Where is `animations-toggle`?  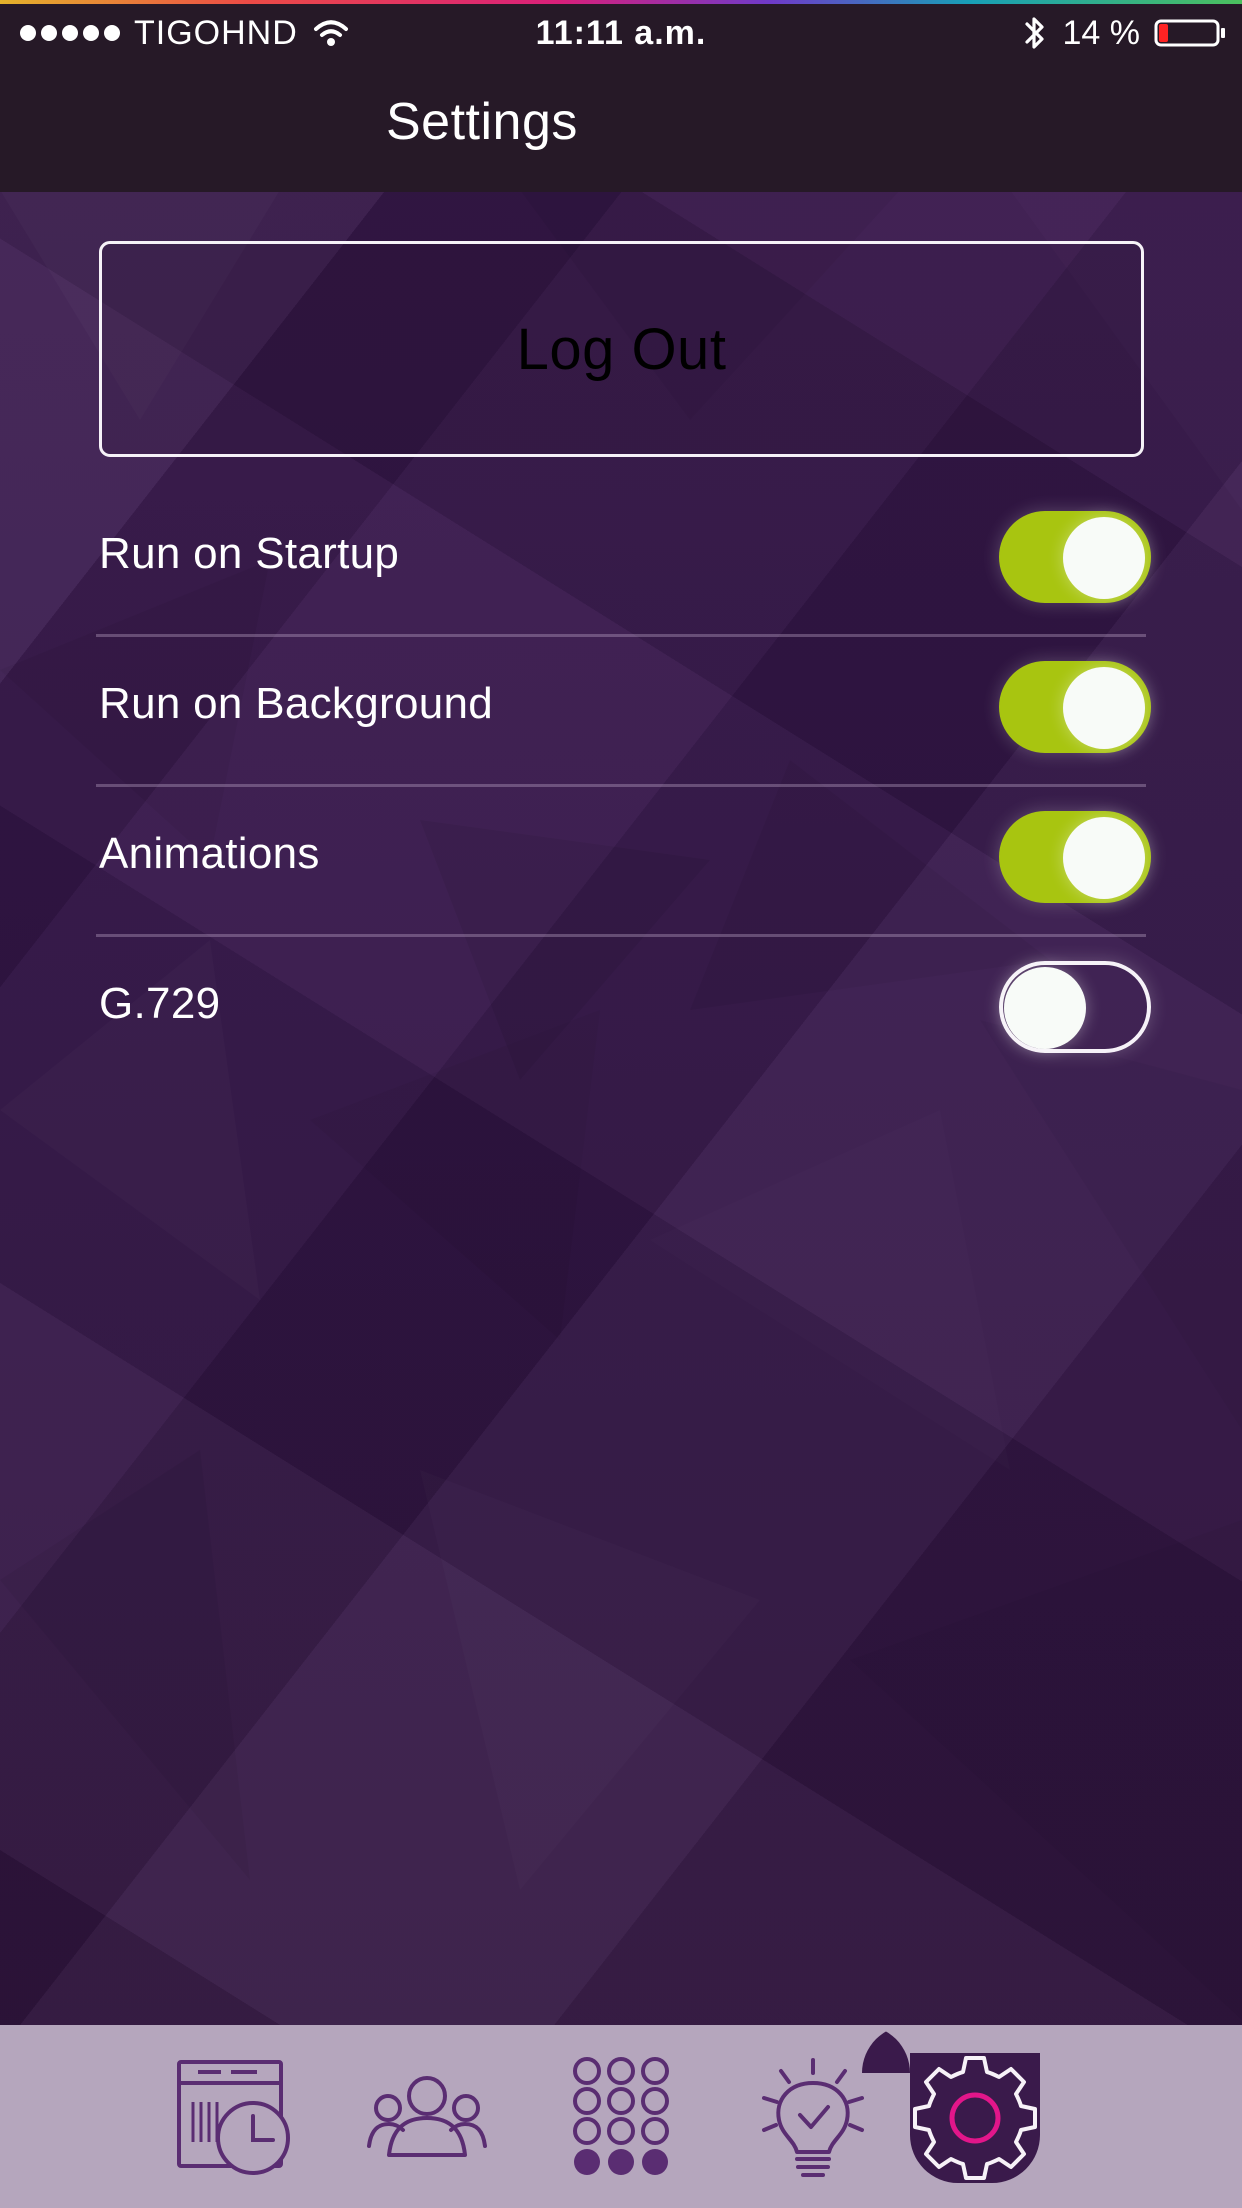
animations-toggle is located at coordinates (1075, 857).